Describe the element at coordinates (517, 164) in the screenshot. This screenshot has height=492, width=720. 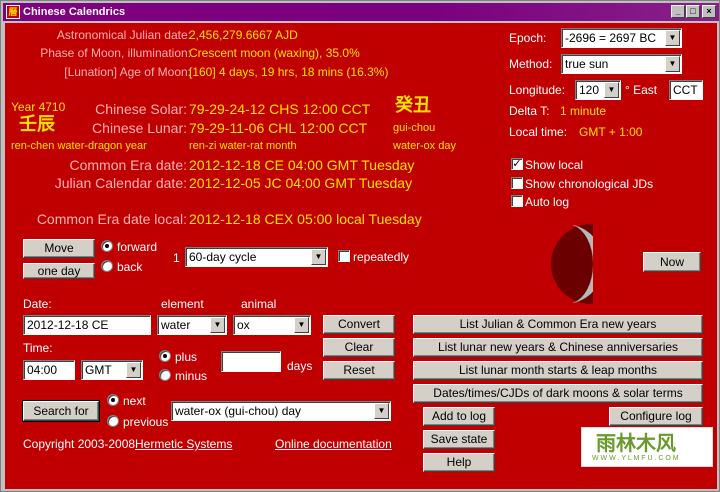
I see `show-local-checkbox: ✓` at that location.